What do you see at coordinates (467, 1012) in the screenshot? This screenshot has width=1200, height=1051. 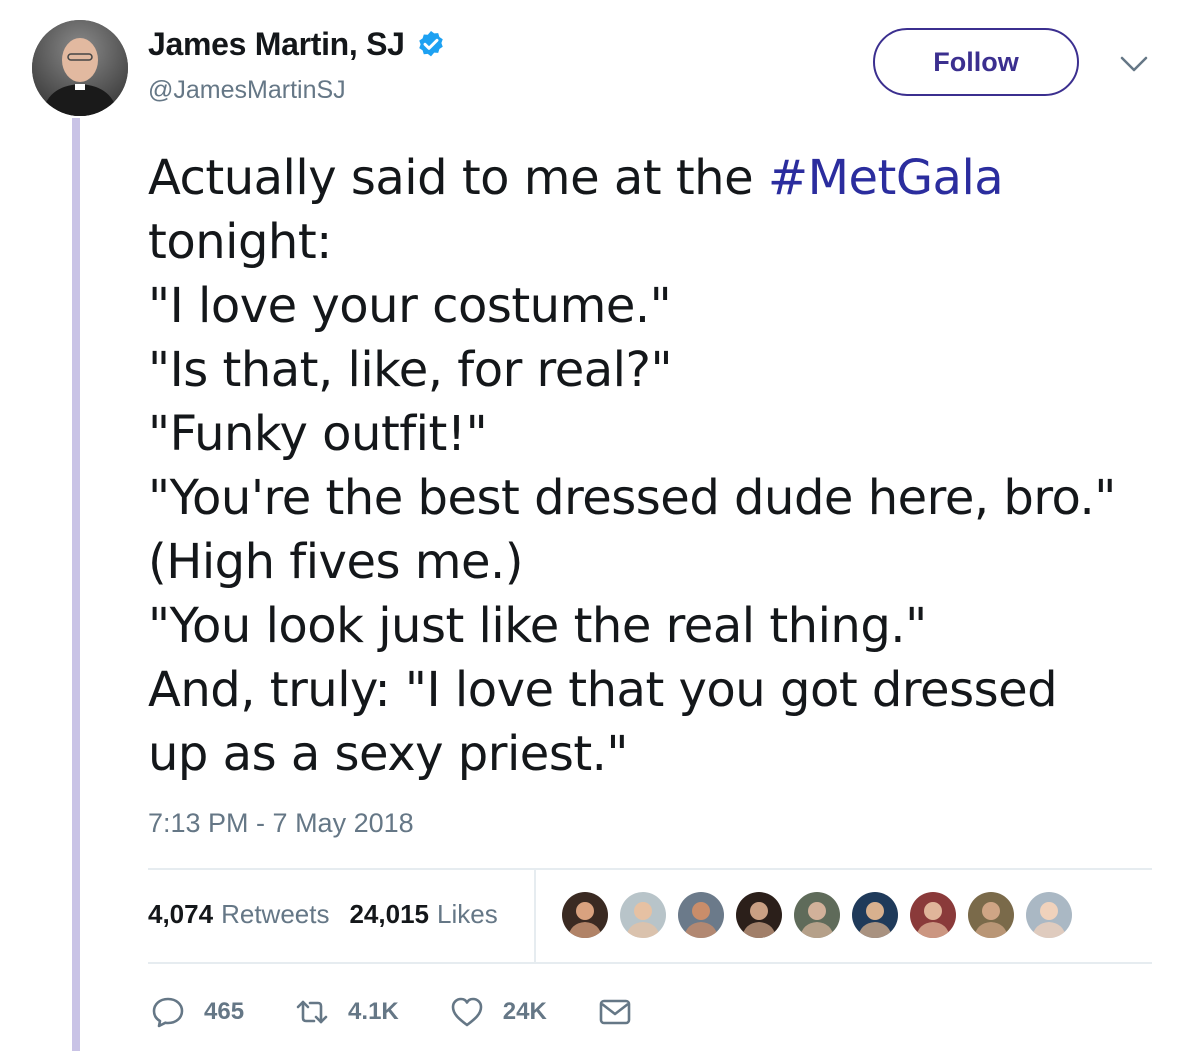 I see `heart-icon` at bounding box center [467, 1012].